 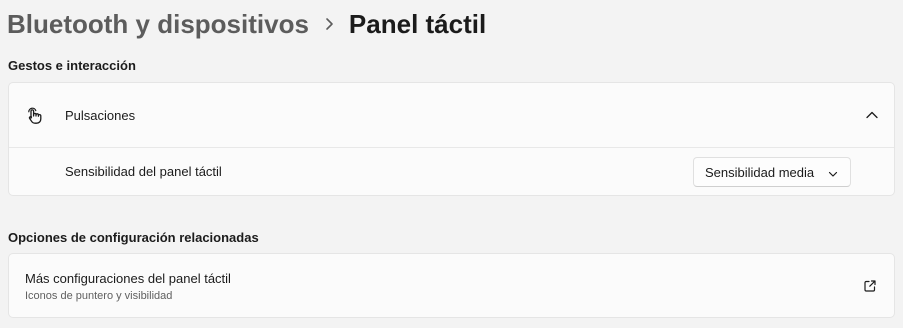 What do you see at coordinates (158, 24) in the screenshot?
I see `breadcrumb-parent-link: Bluetooth y dispositivos` at bounding box center [158, 24].